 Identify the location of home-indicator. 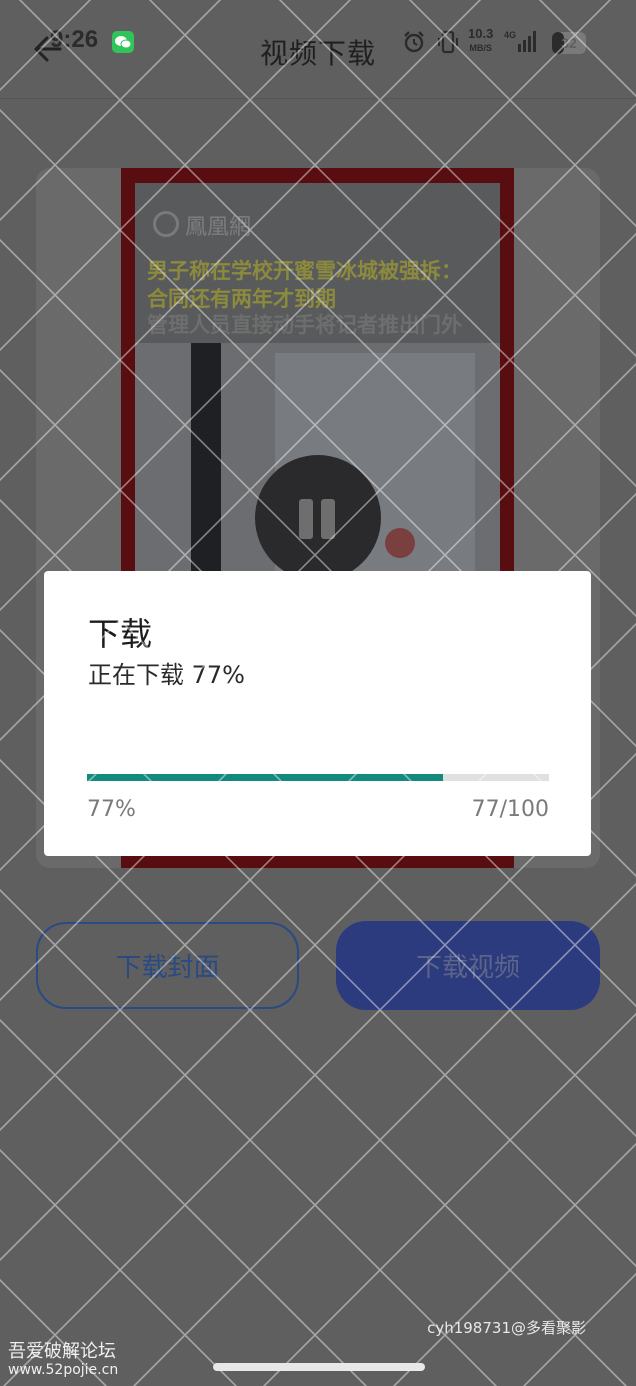
(319, 1367).